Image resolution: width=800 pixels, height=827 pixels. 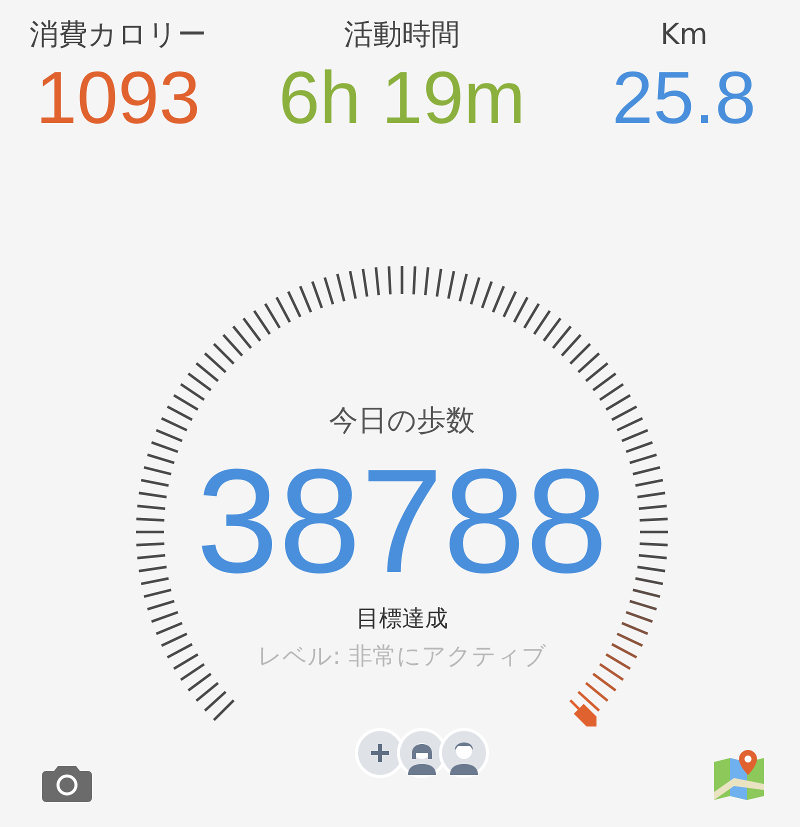 I want to click on goal-status: 目標達成, so click(x=402, y=619).